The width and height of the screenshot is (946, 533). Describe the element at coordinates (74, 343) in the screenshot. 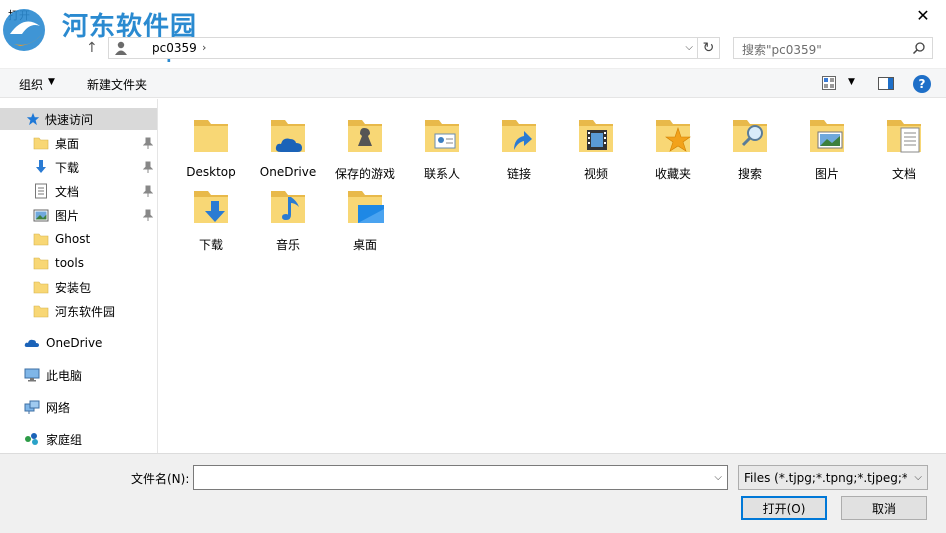

I see `nav-onedrive-label: OneDrive` at that location.